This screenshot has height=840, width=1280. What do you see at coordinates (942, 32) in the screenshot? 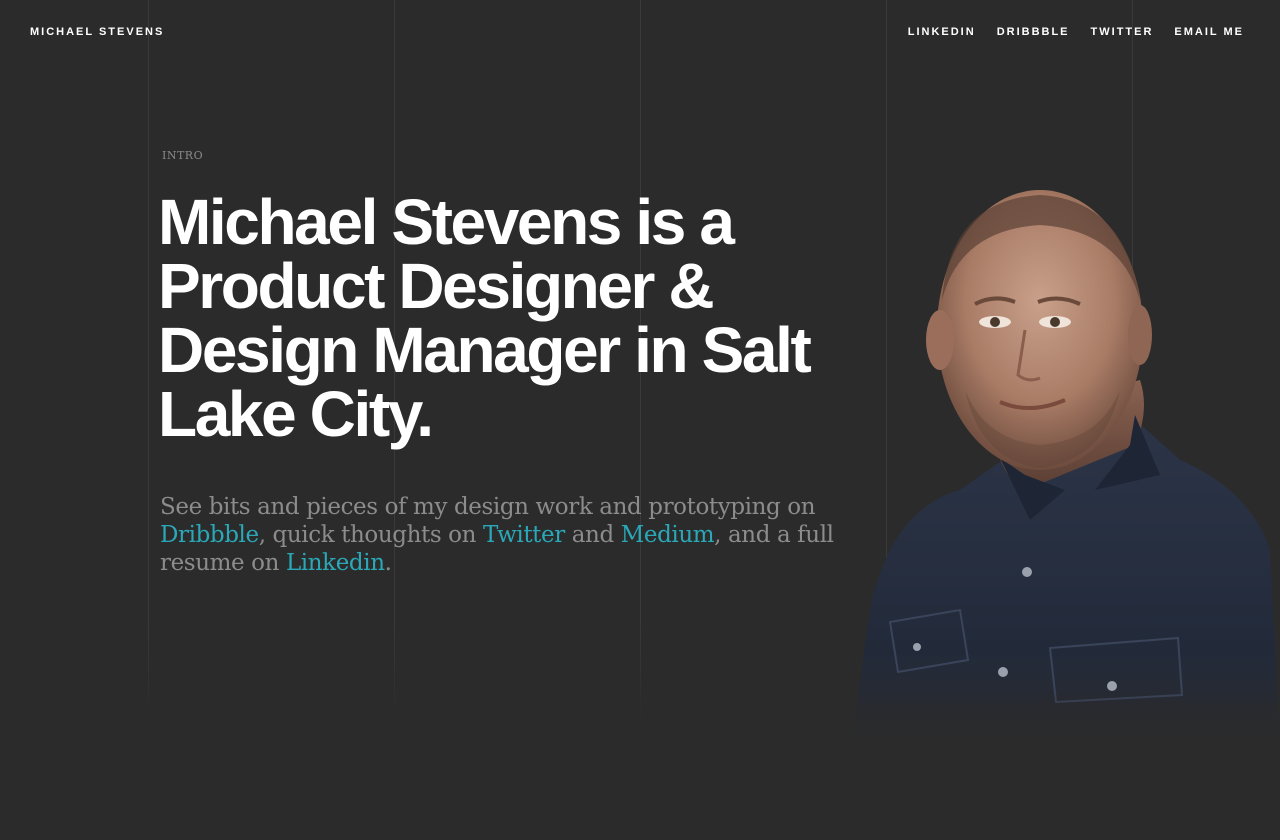
I see `nav-linkedin-link: LINKEDIN` at bounding box center [942, 32].